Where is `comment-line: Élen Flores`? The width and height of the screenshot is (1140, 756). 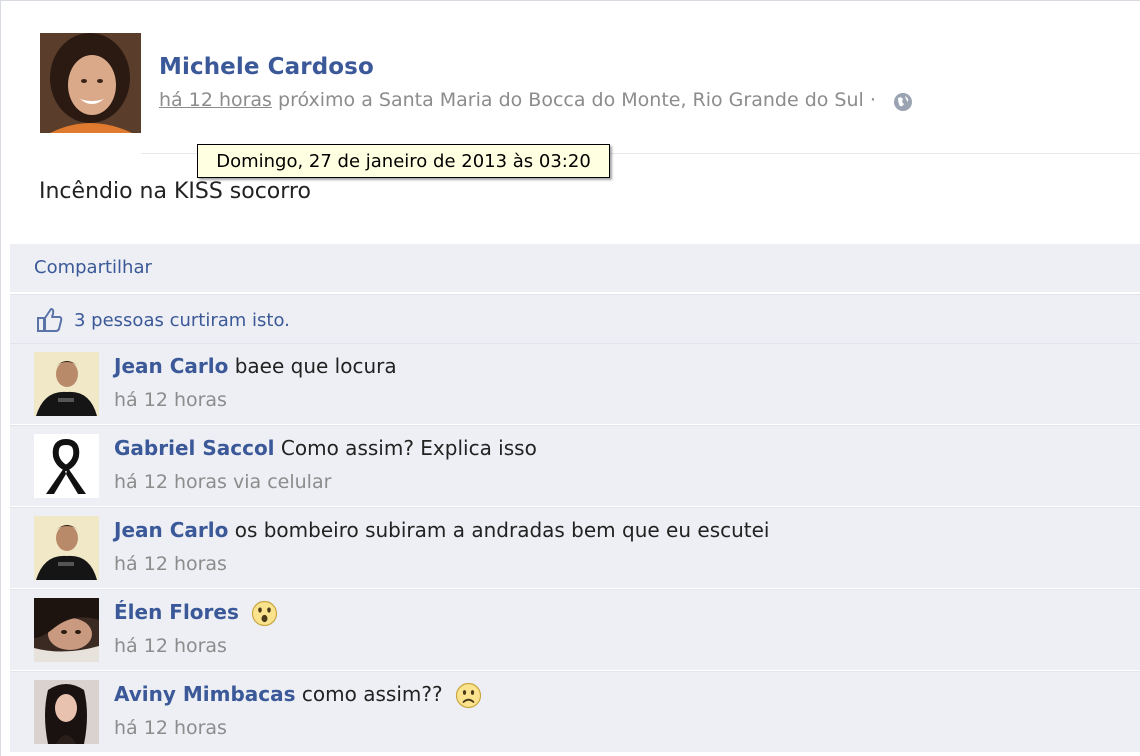
comment-line: Élen Flores is located at coordinates (196, 613).